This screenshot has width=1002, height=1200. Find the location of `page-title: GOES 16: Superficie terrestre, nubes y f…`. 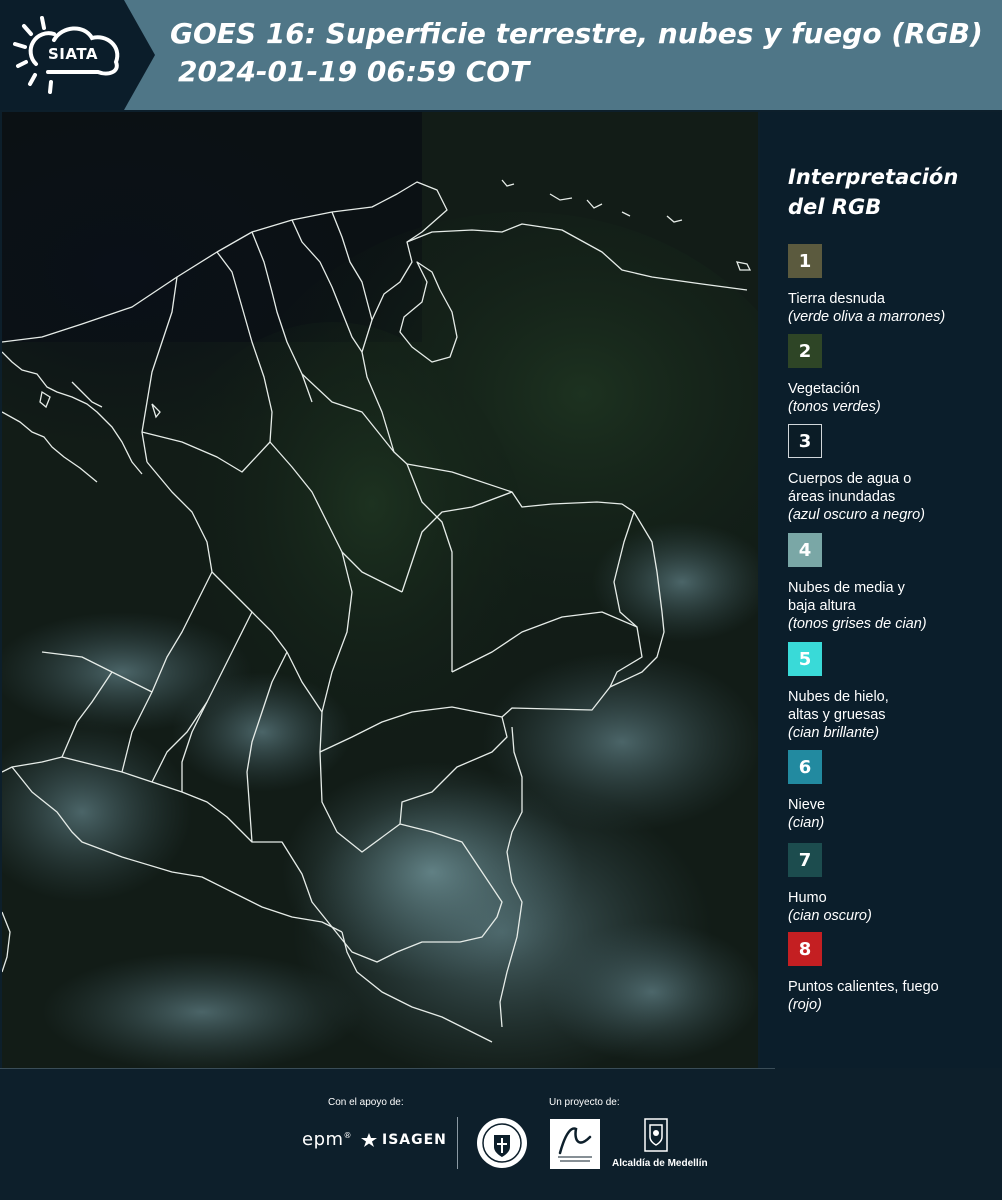

page-title: GOES 16: Superficie terrestre, nubes y f… is located at coordinates (576, 33).